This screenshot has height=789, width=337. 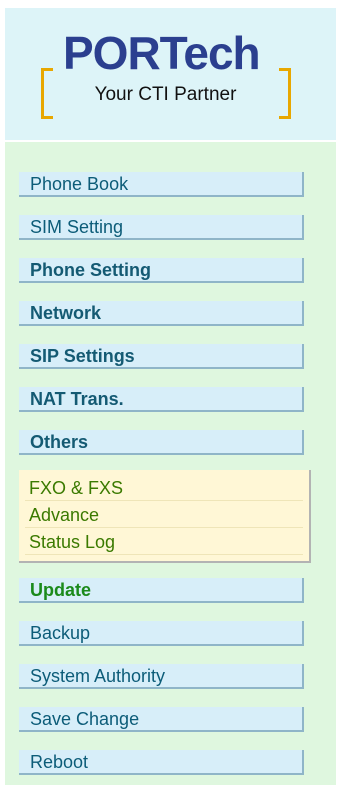 What do you see at coordinates (161, 633) in the screenshot?
I see `menu-item-backup: Backup` at bounding box center [161, 633].